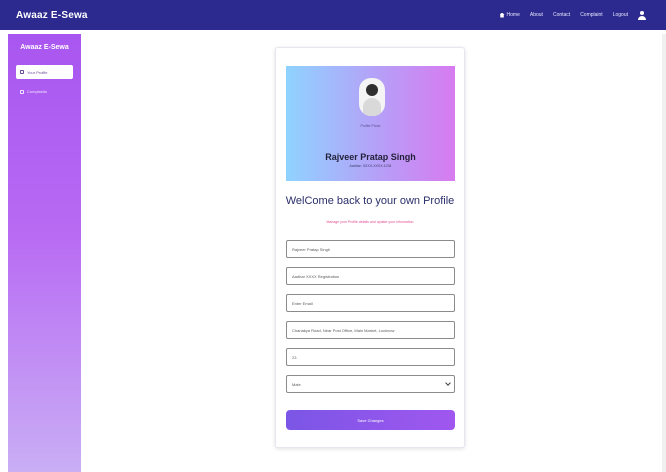 The height and width of the screenshot is (472, 666). Describe the element at coordinates (372, 97) in the screenshot. I see `avatar` at that location.